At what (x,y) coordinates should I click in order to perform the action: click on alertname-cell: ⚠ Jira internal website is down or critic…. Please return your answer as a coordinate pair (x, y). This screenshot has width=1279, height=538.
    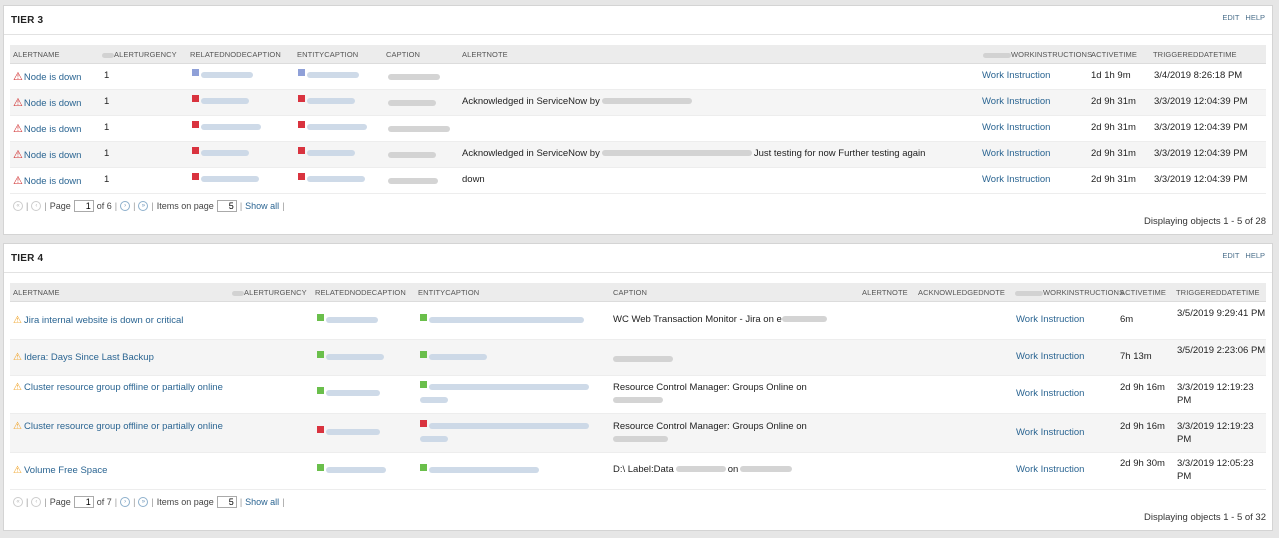
    Looking at the image, I should click on (98, 320).